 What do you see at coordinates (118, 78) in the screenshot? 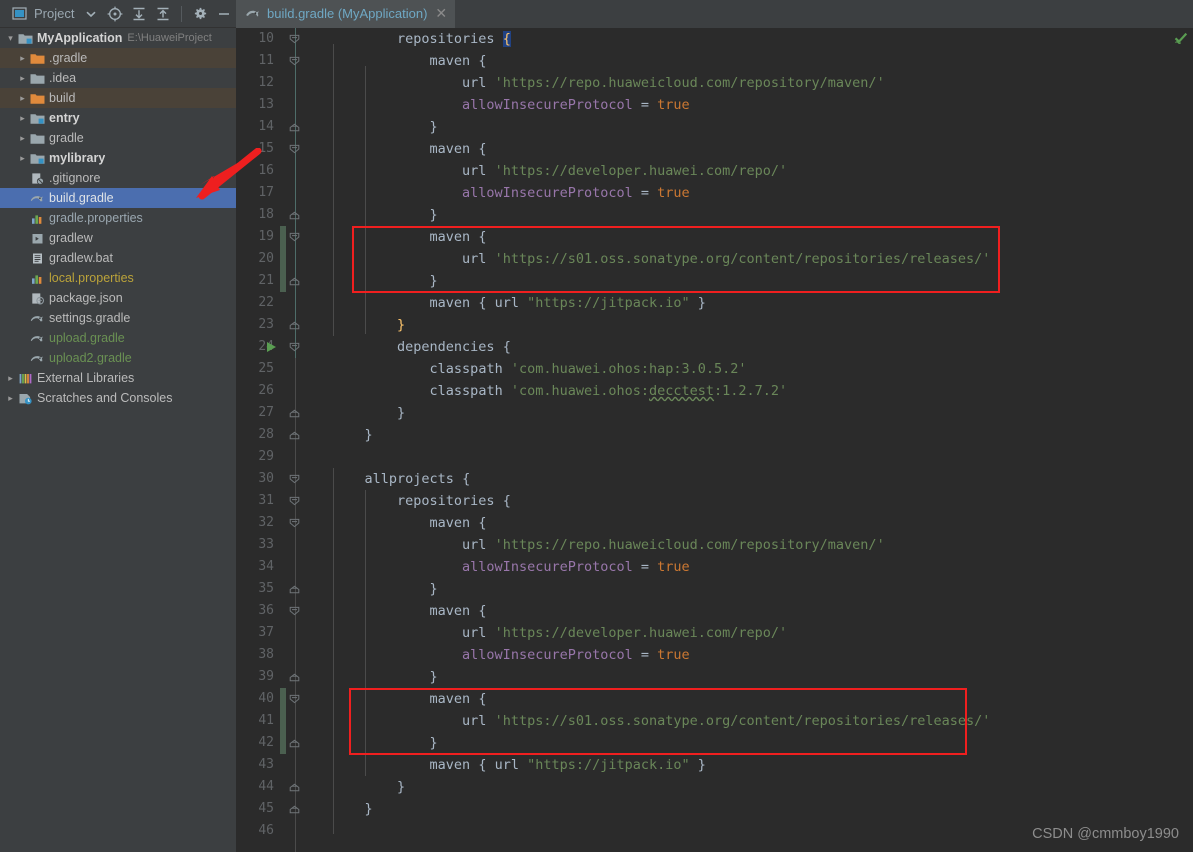
I see `tree-row-idea: ▸ .idea` at bounding box center [118, 78].